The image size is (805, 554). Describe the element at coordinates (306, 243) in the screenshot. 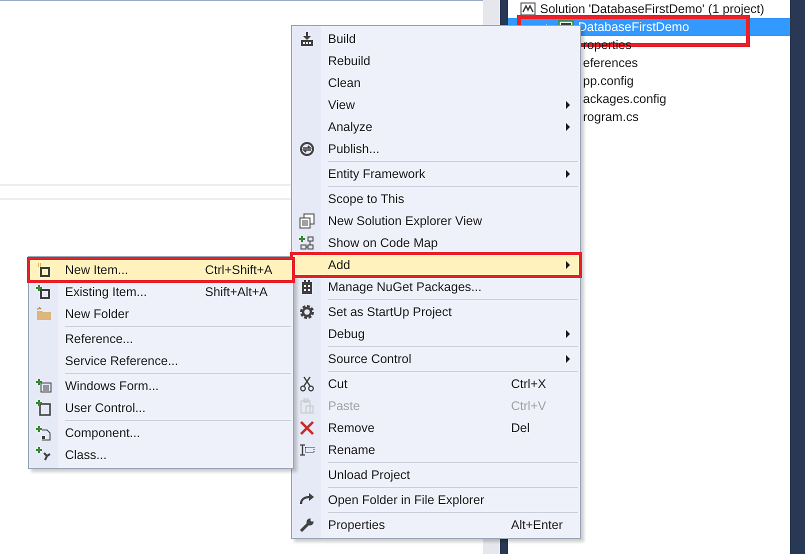

I see `diagram-icon` at that location.